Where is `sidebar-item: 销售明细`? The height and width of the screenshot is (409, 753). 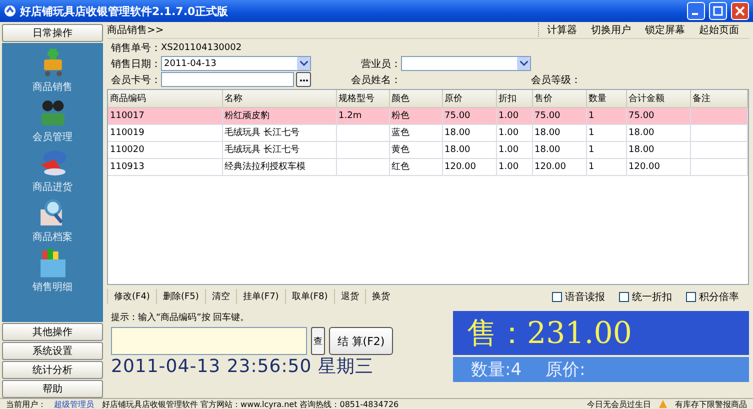 sidebar-item: 销售明细 is located at coordinates (52, 287).